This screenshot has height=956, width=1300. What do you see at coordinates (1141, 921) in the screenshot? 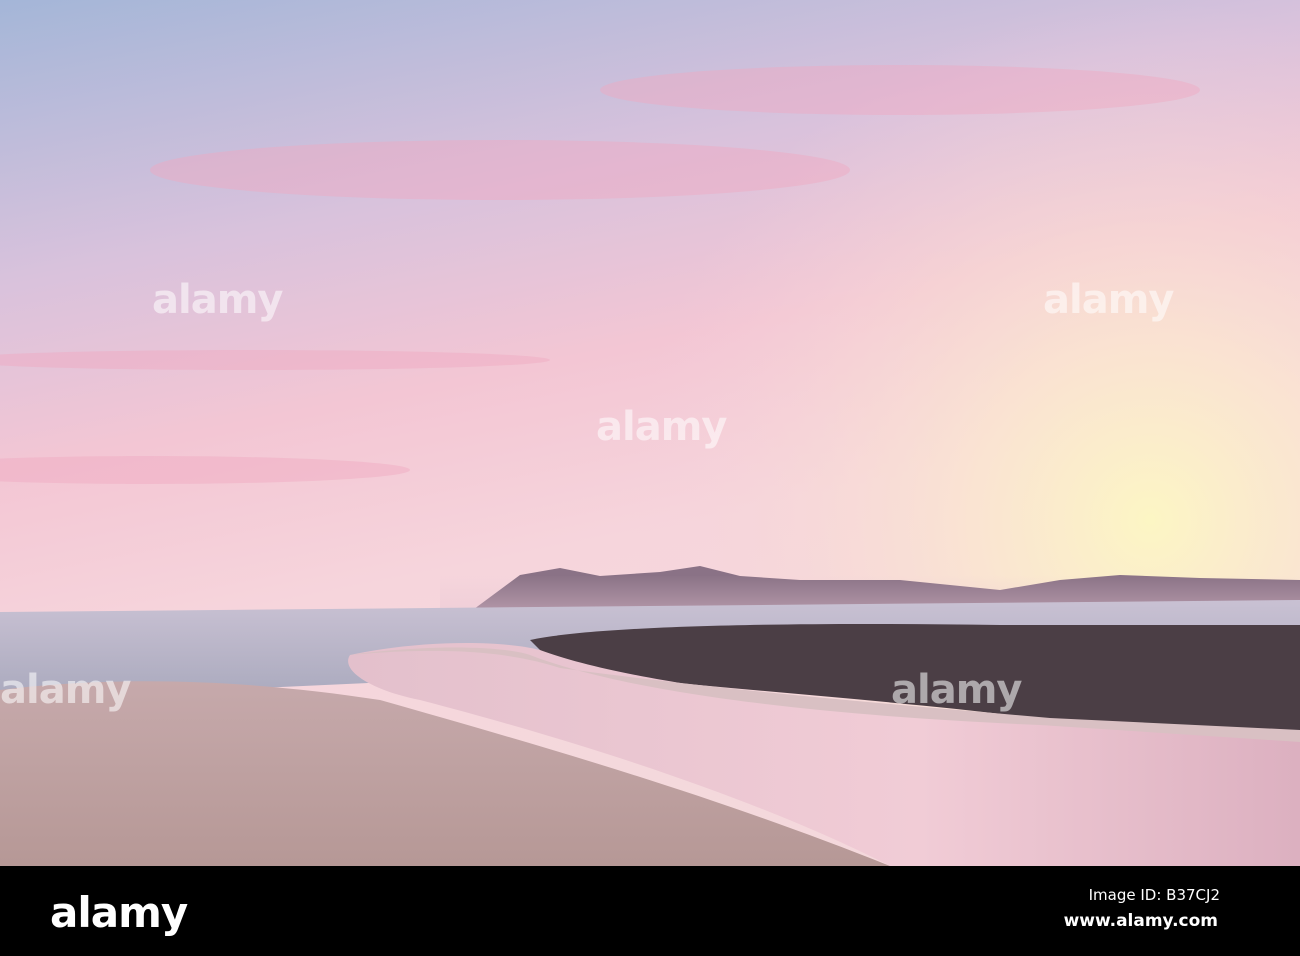
I see `website-link: www.alamy.com` at bounding box center [1141, 921].